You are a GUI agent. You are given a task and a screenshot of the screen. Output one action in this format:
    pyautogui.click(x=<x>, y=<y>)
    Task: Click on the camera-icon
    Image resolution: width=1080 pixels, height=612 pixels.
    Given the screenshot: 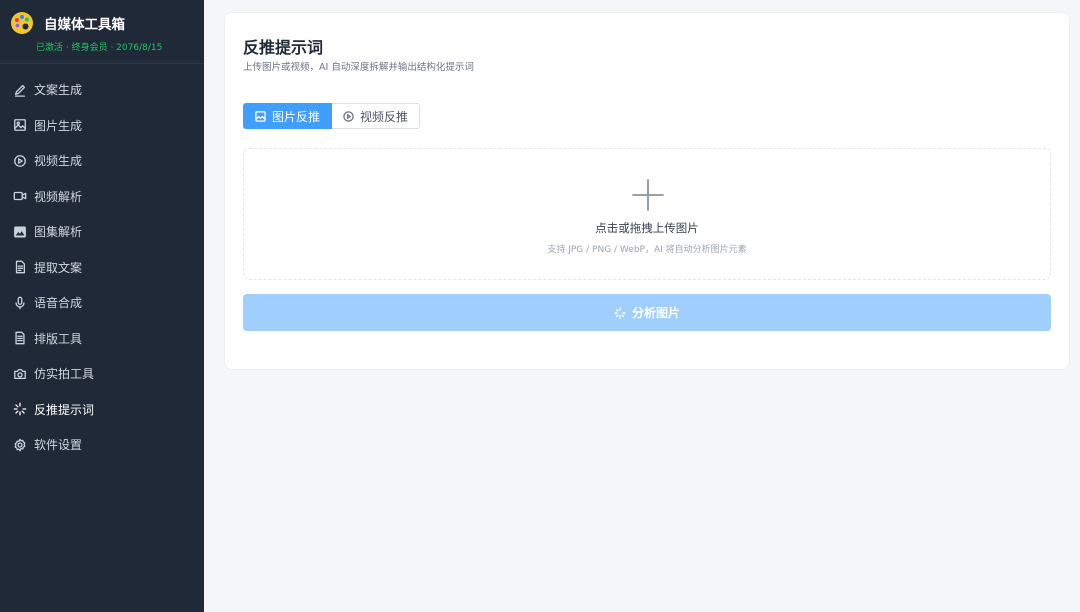 What is the action you would take?
    pyautogui.click(x=20, y=374)
    